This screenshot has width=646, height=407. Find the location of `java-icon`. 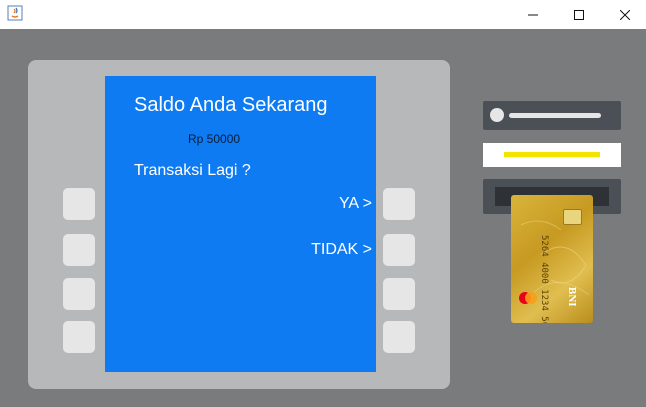

java-icon is located at coordinates (15, 13).